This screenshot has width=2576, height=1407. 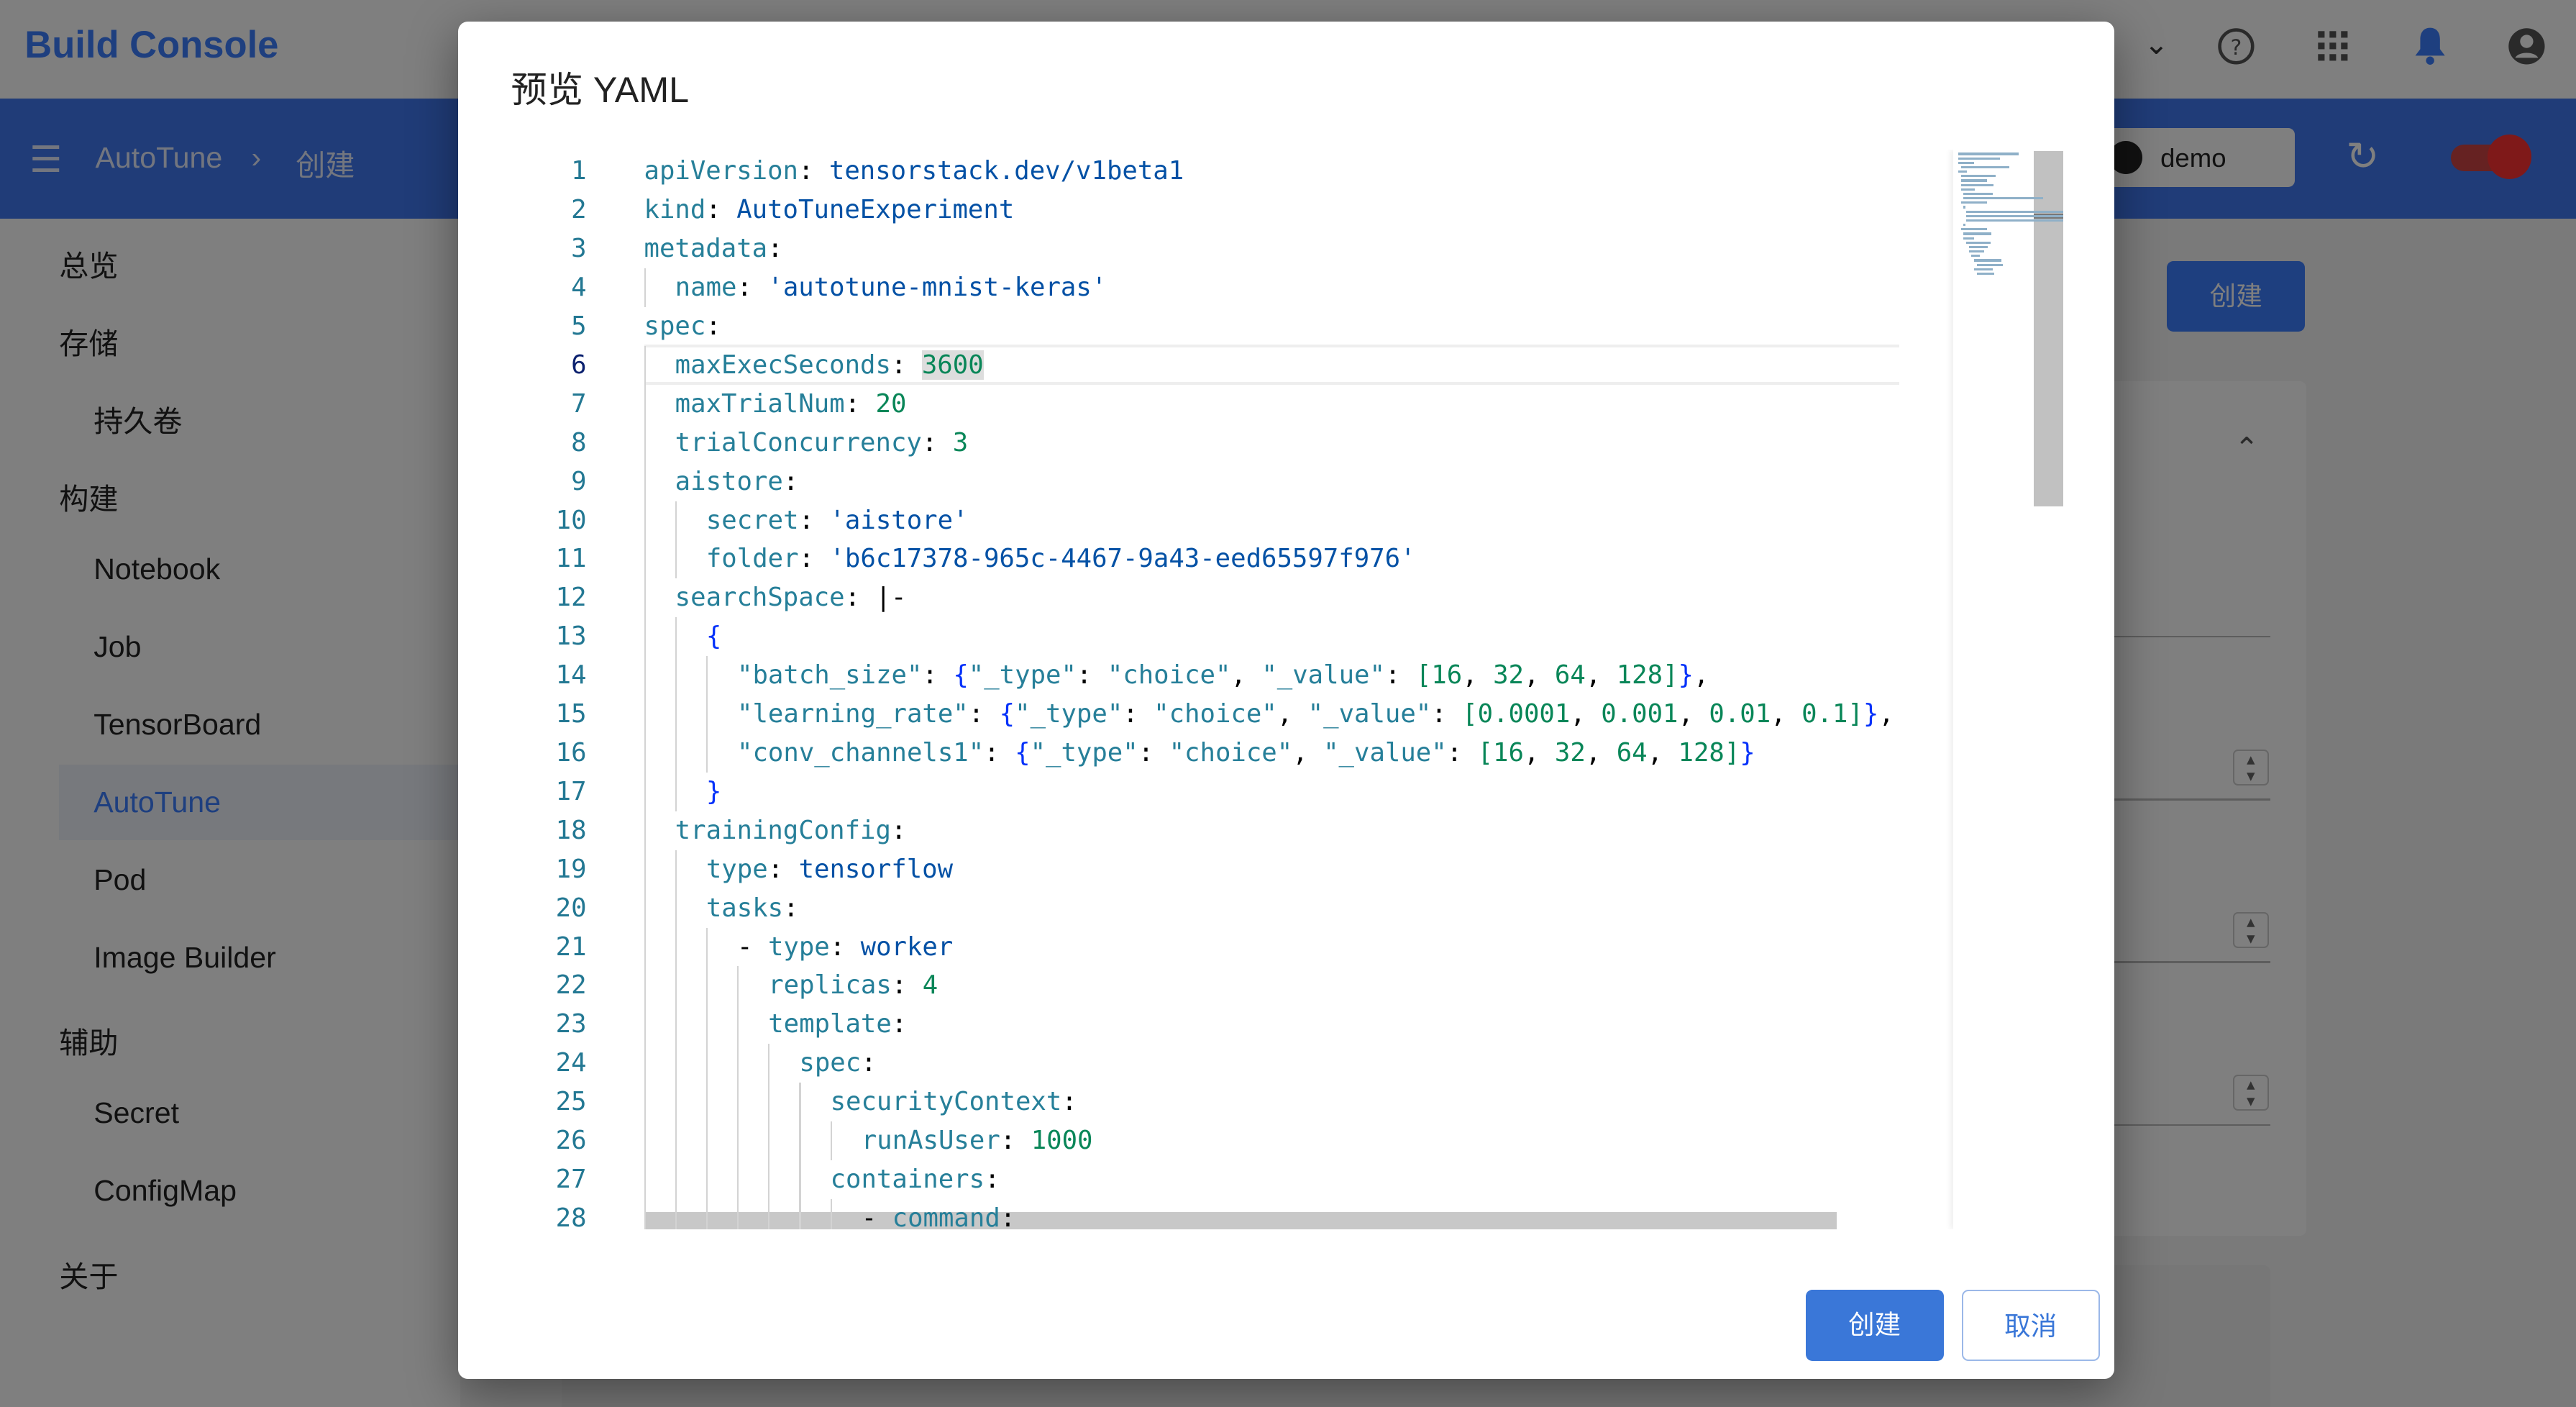 I want to click on code-token: 'autotune-mnist-keras', so click(x=937, y=288).